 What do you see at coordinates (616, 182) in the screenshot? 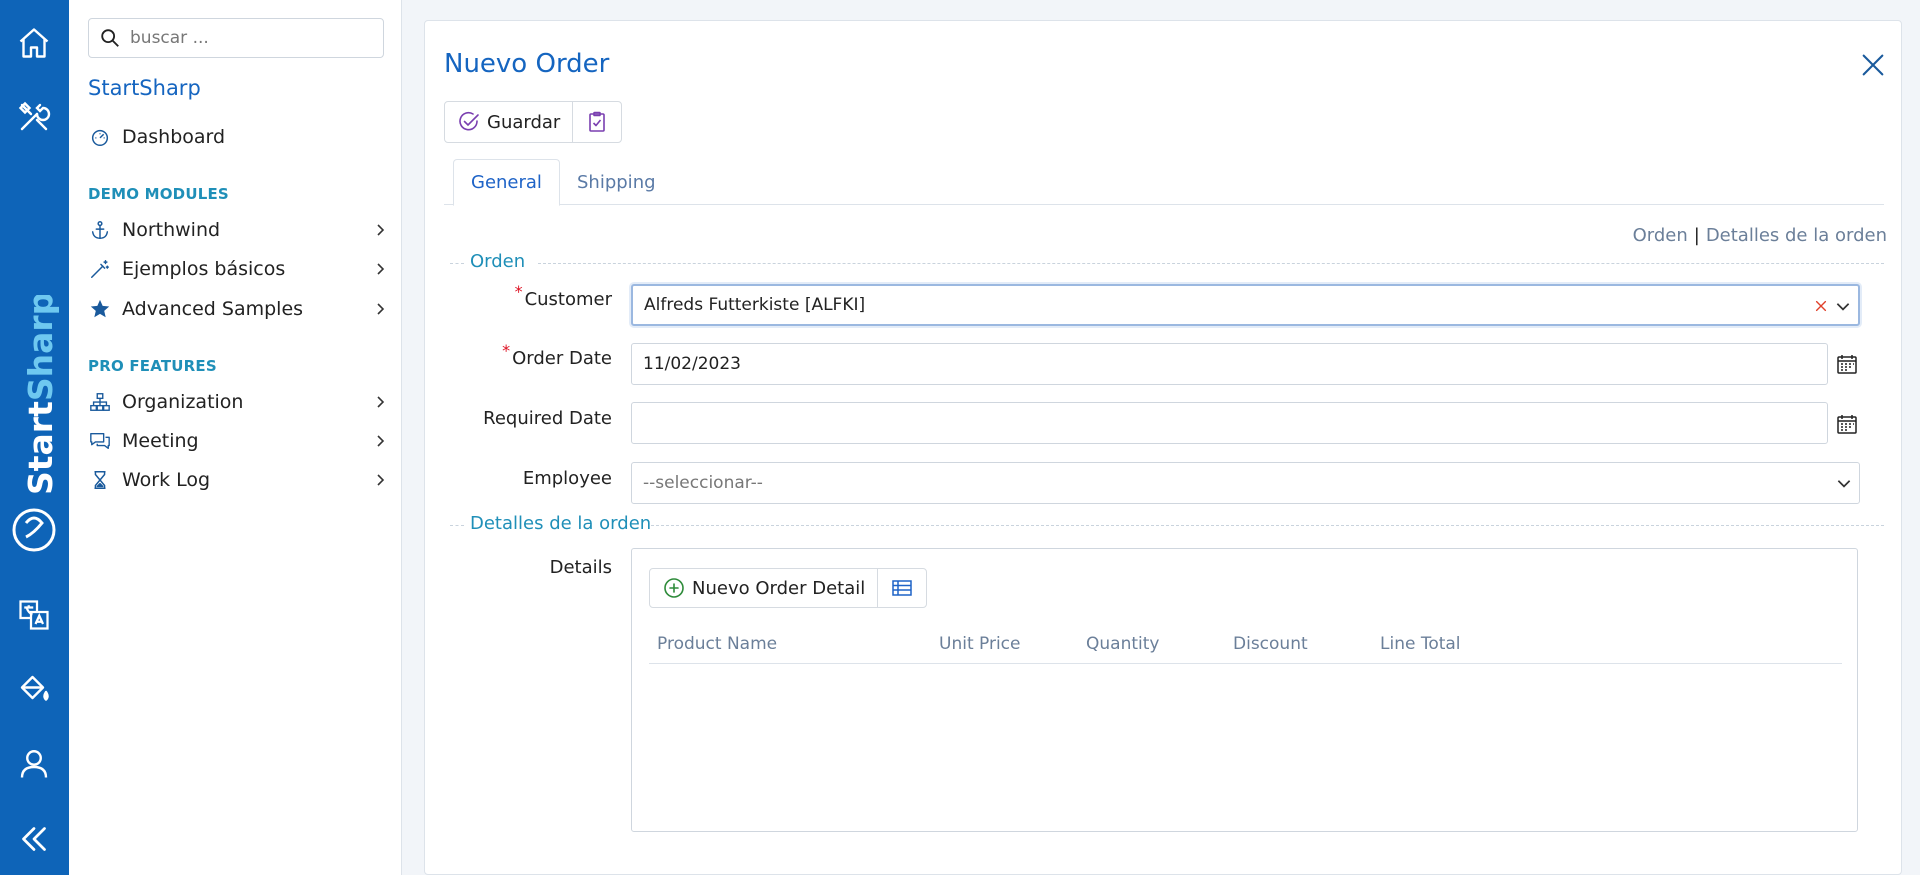
I see `tab-shipping: Shipping` at bounding box center [616, 182].